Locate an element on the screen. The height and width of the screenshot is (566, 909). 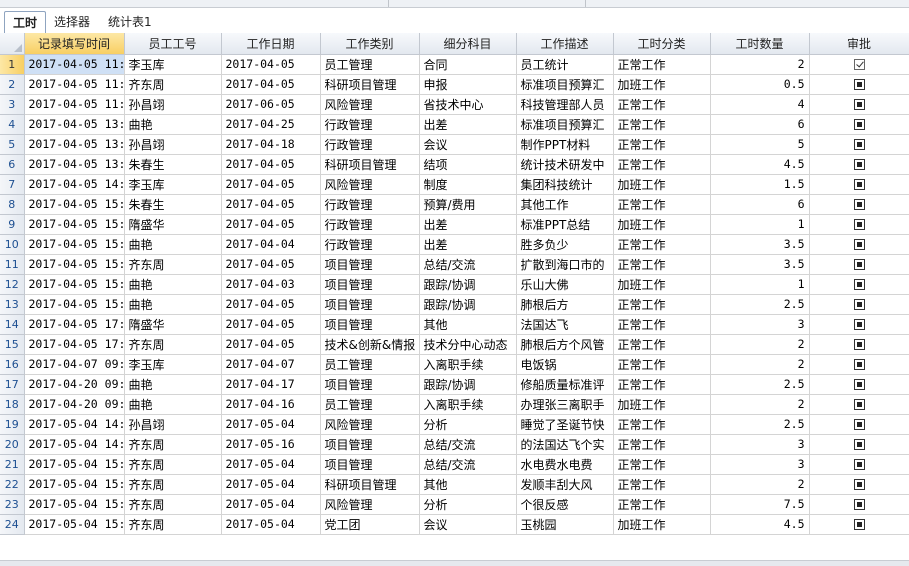
cell-hours: 6 is located at coordinates (760, 124).